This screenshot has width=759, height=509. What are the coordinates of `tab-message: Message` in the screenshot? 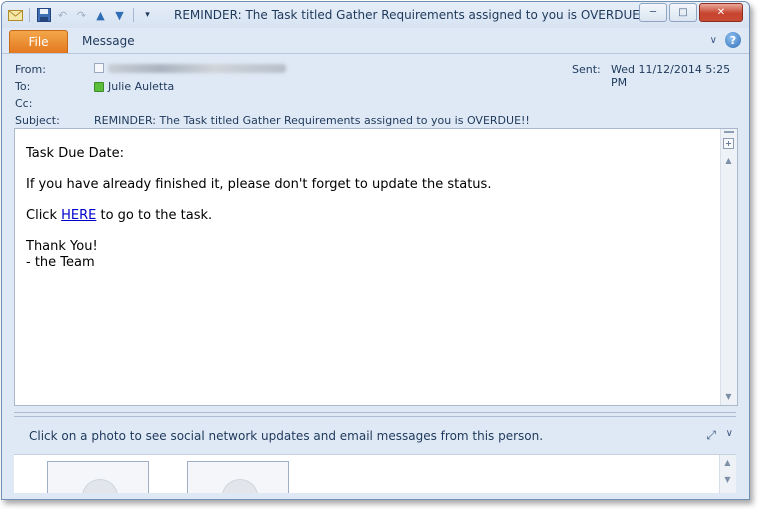 It's located at (108, 41).